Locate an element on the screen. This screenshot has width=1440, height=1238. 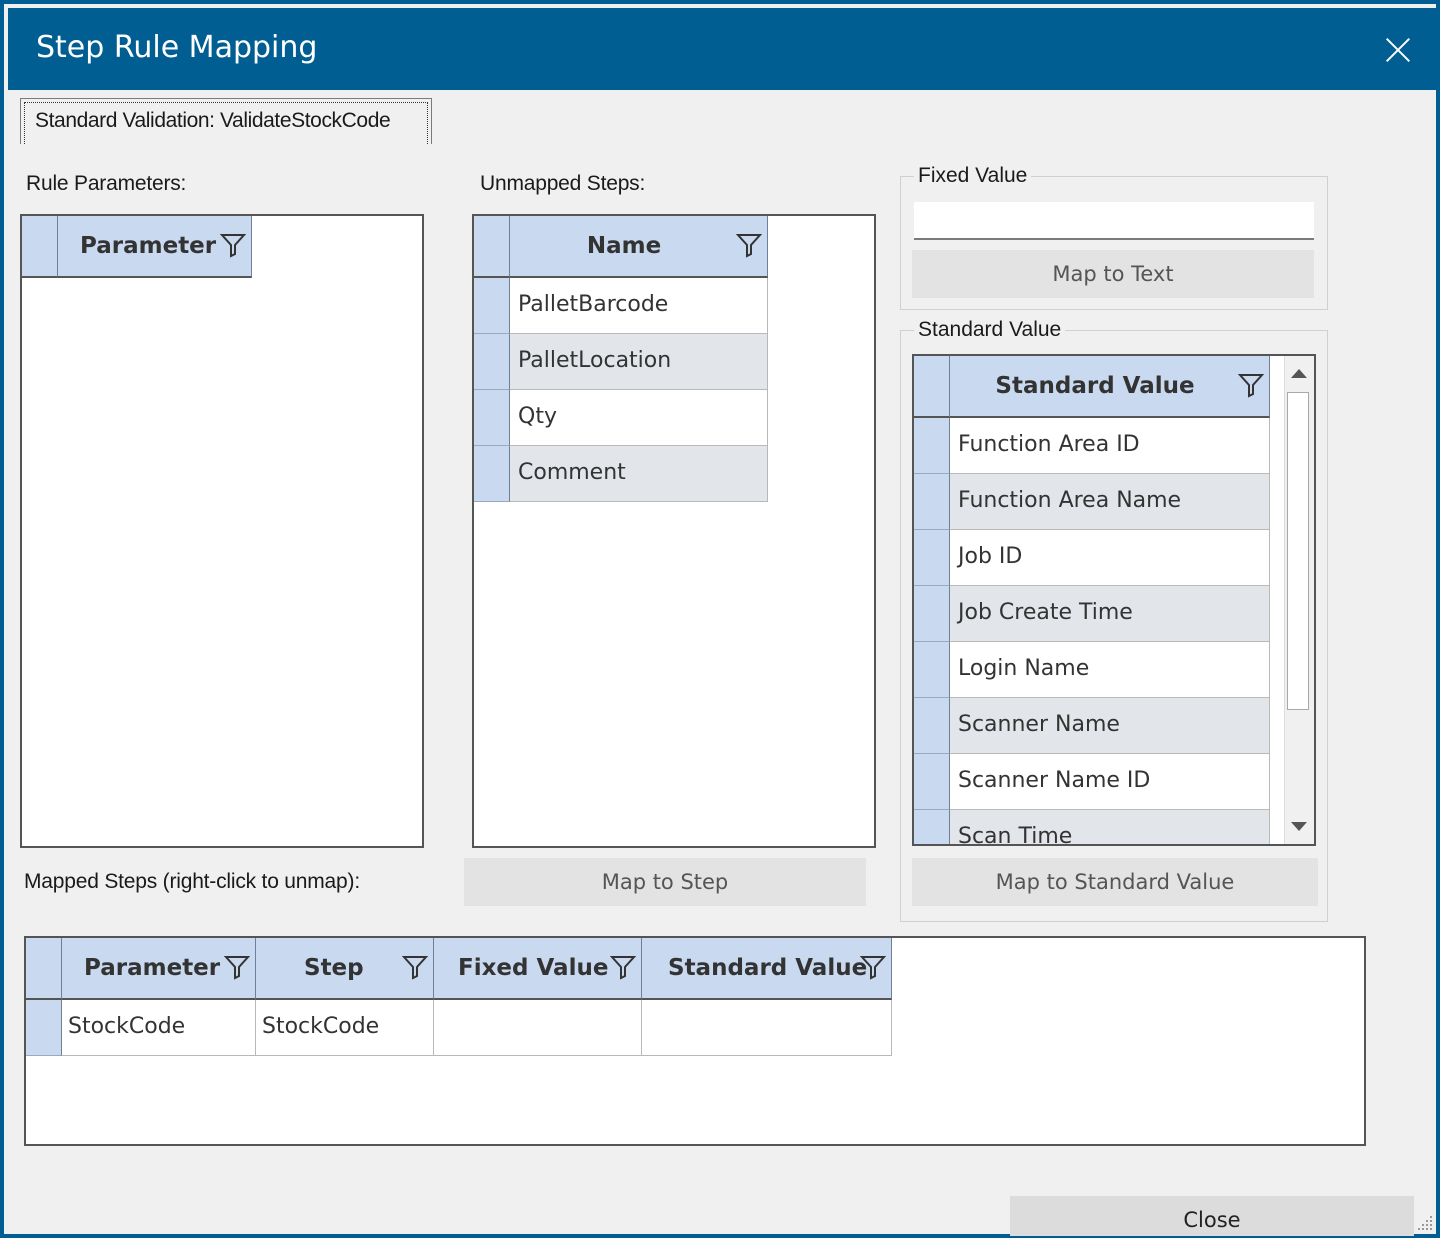
cell-parameter: StockCode is located at coordinates (159, 1028).